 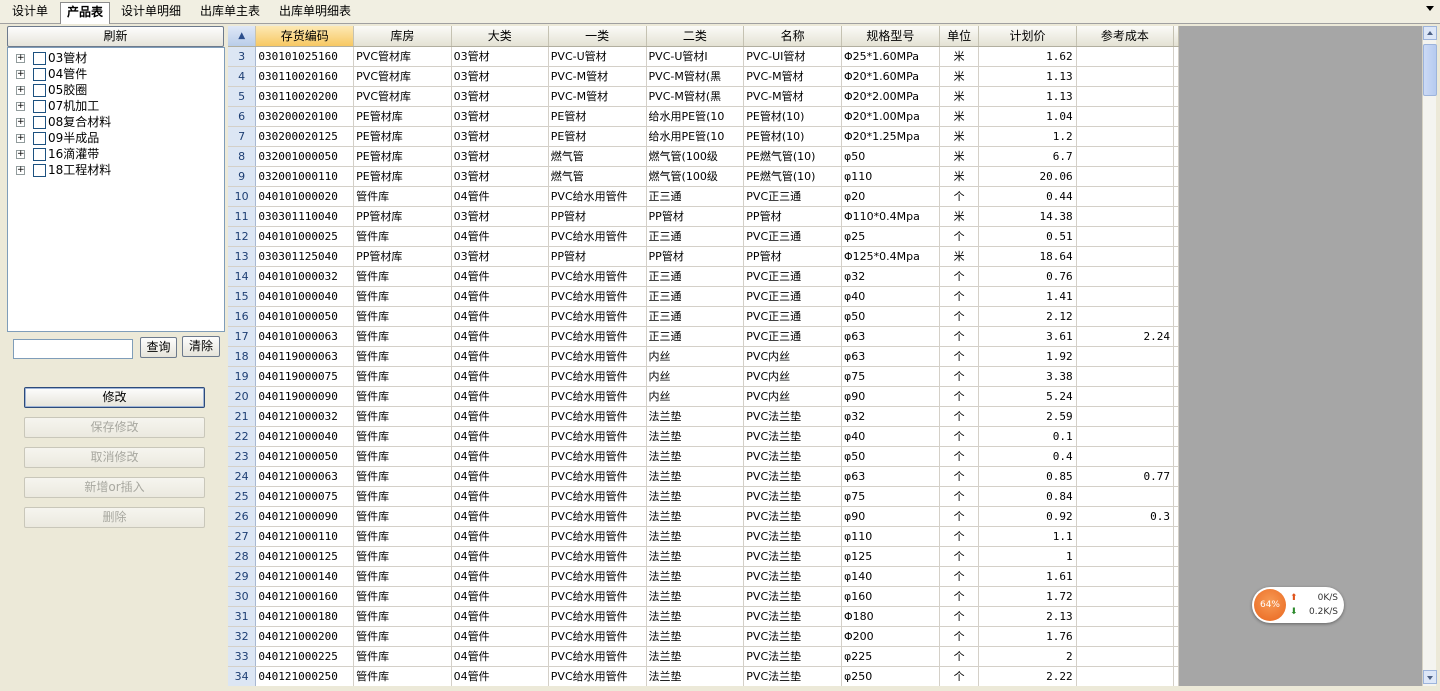 What do you see at coordinates (1027, 476) in the screenshot?
I see `cell-price: 0.85` at bounding box center [1027, 476].